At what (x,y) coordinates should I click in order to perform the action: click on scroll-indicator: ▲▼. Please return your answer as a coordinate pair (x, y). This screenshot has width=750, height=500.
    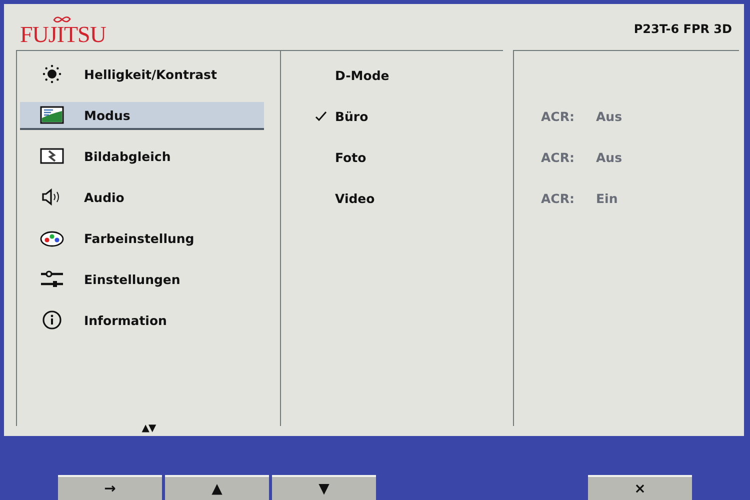
    Looking at the image, I should click on (148, 428).